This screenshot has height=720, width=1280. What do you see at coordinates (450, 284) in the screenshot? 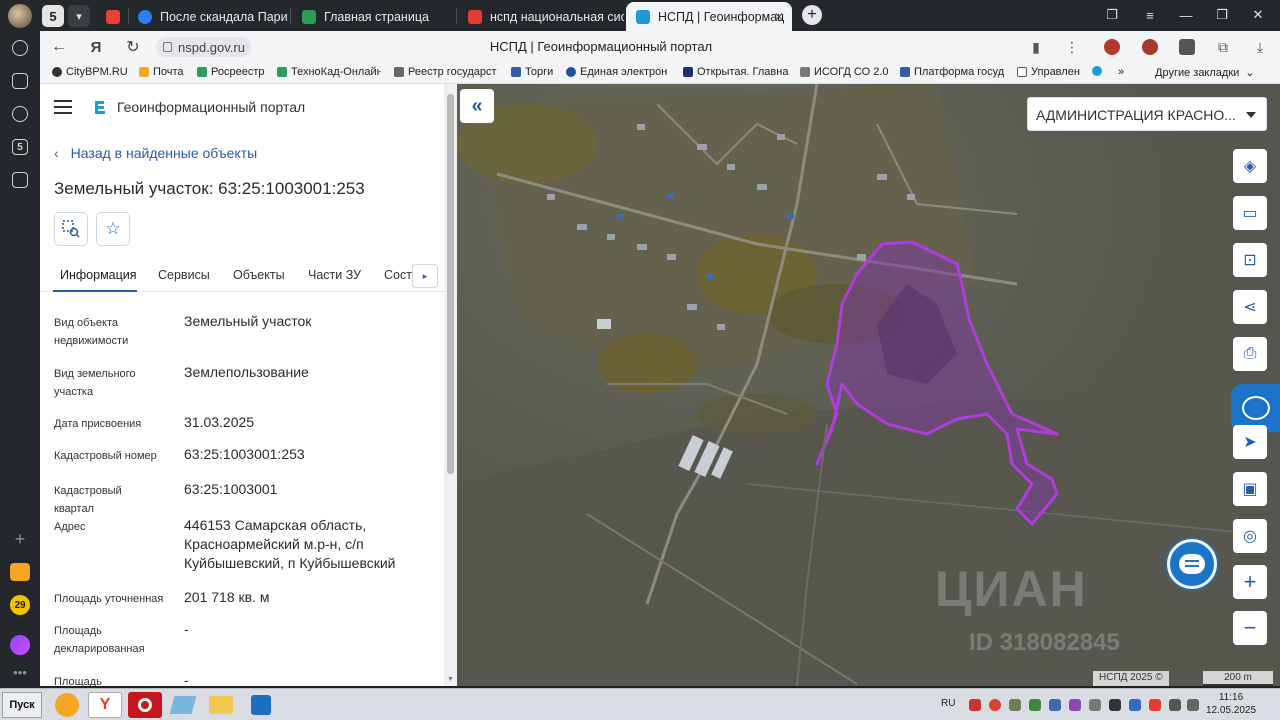
I see `scrollbar-thumb` at bounding box center [450, 284].